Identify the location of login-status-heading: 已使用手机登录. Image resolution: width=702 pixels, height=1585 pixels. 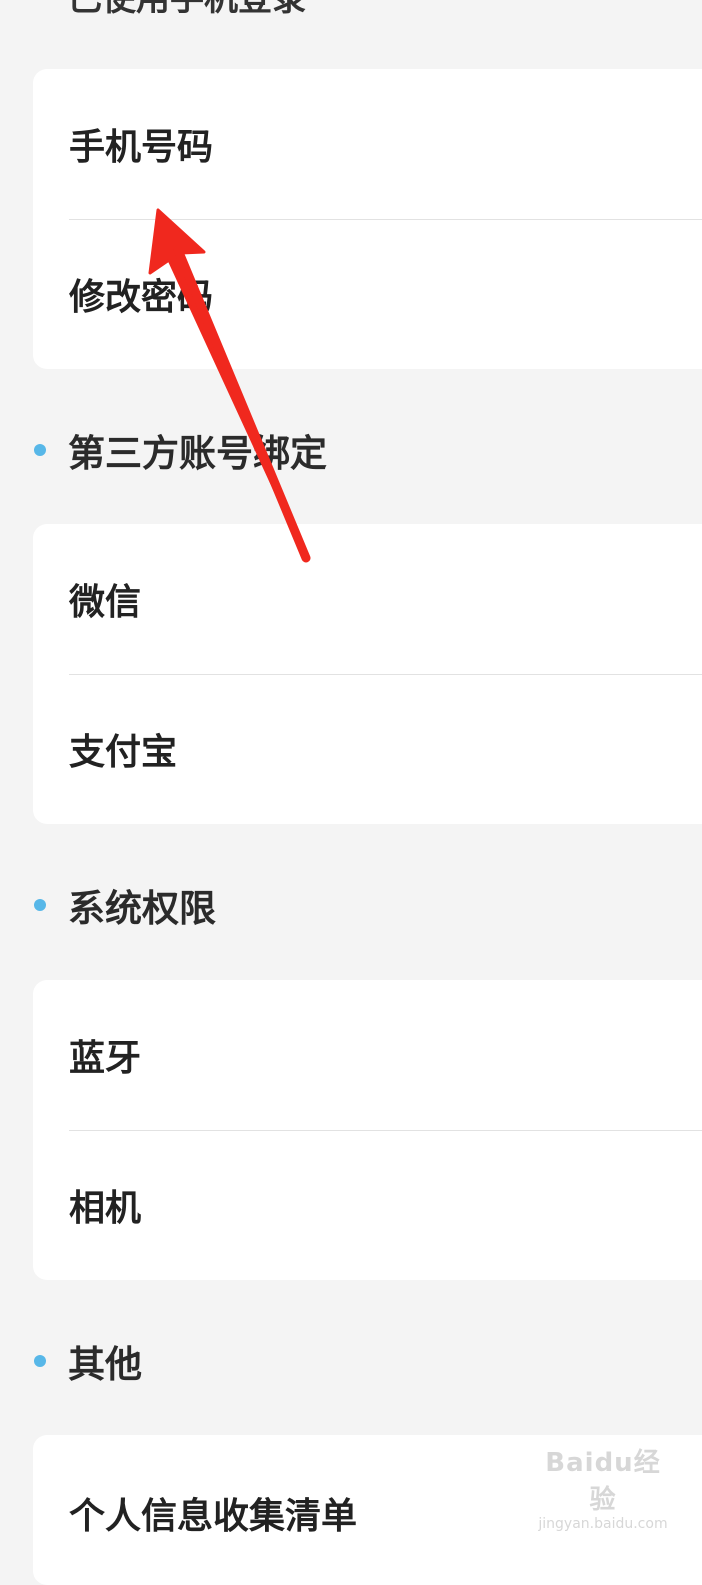
(187, 8).